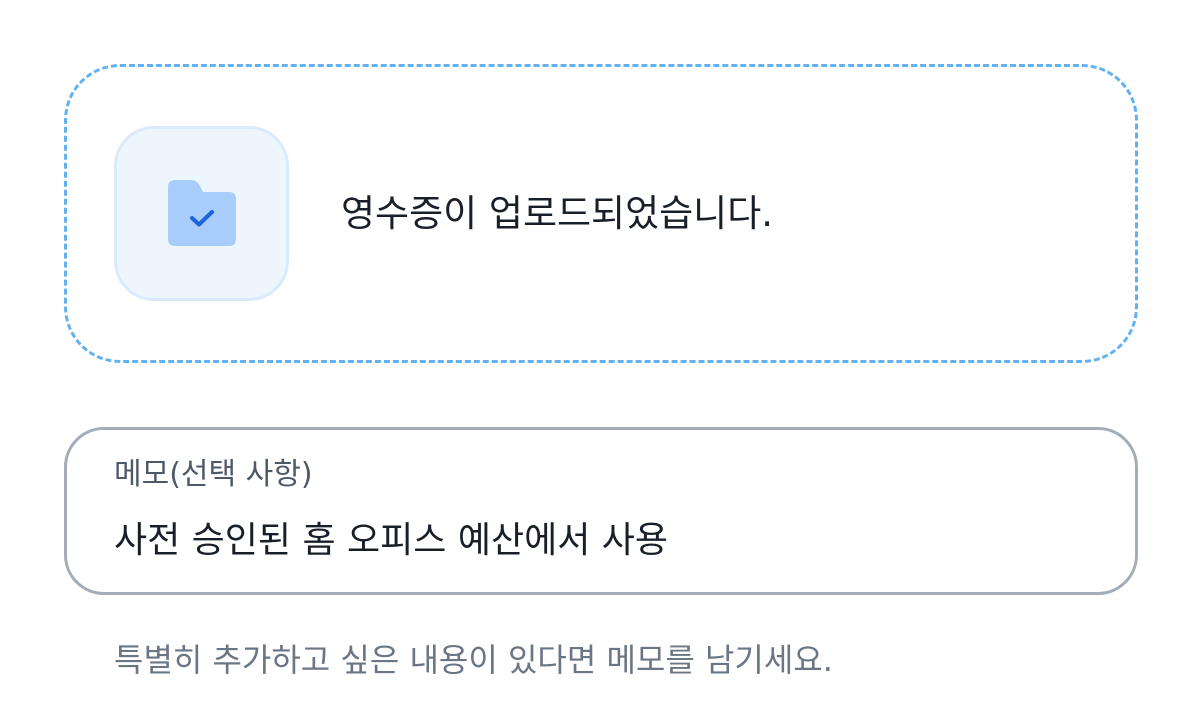 This screenshot has width=1200, height=728. I want to click on memo-helper-text: 특별히 추가하고 싶은 내용이 있다면 메모를 남기세요., so click(473, 660).